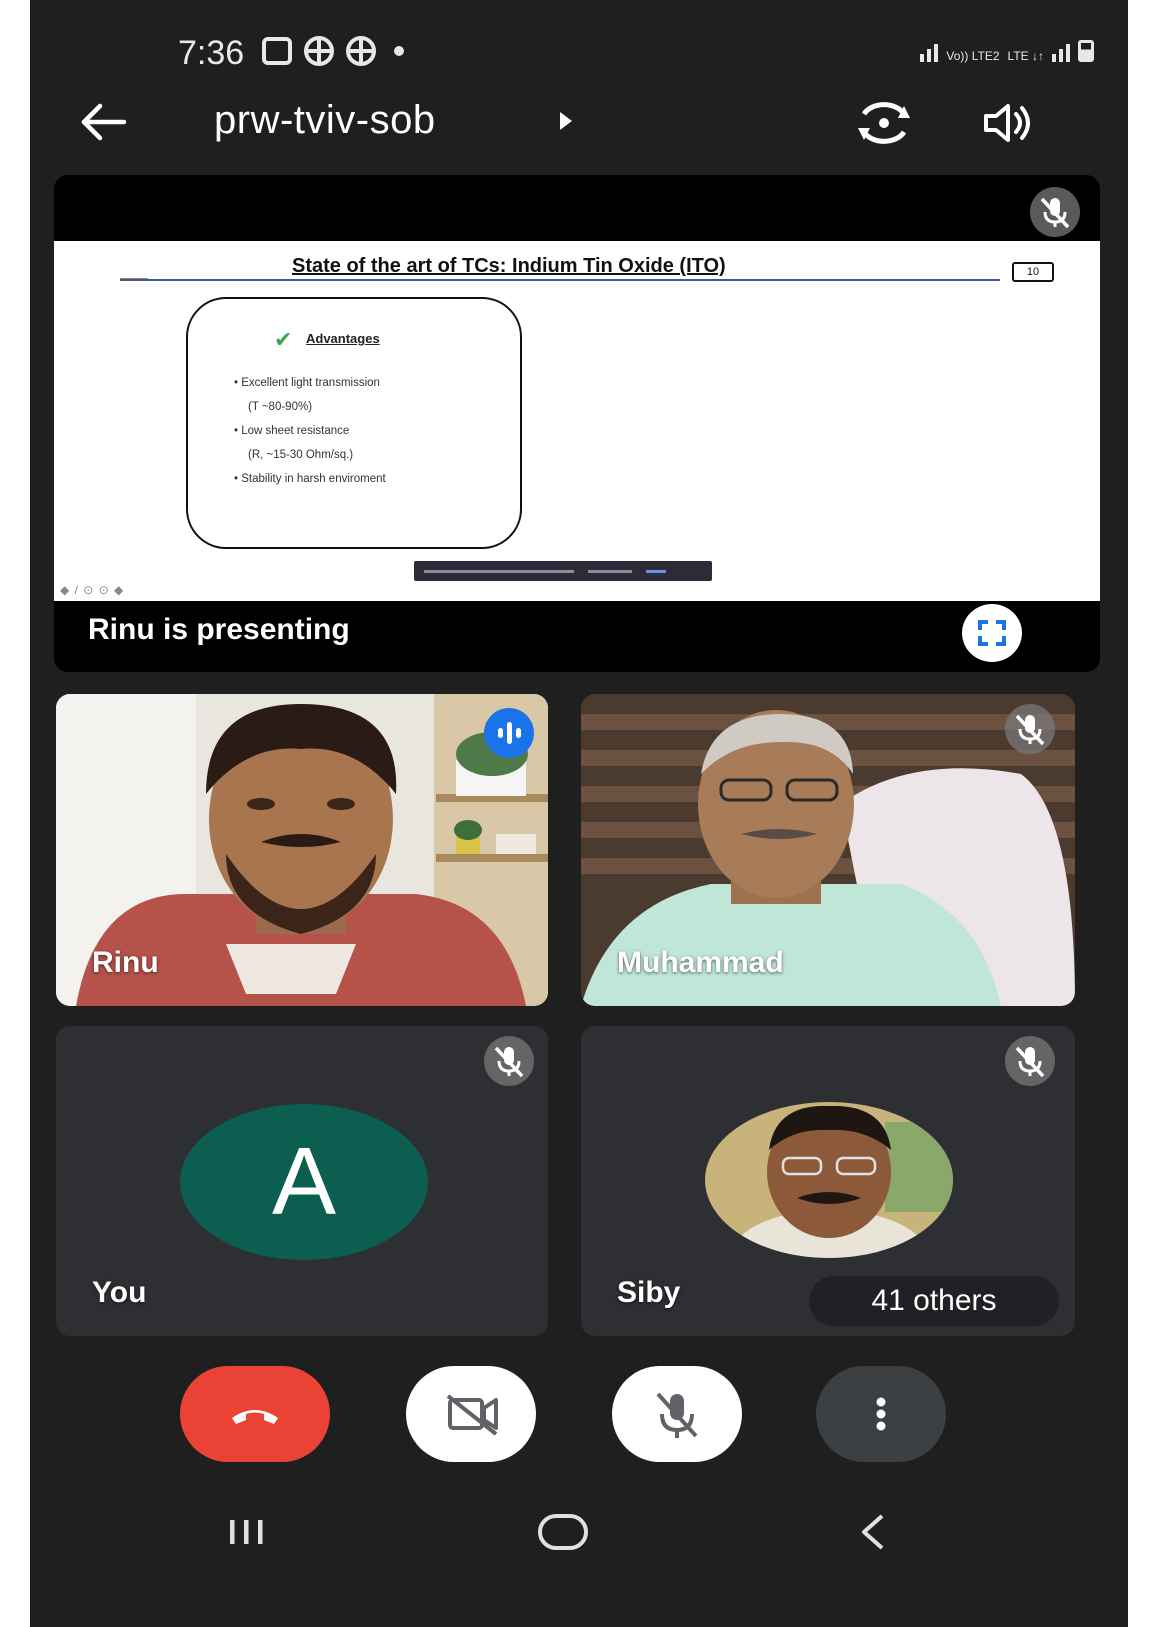  I want to click on list-item: Low sheet resistance, so click(374, 431).